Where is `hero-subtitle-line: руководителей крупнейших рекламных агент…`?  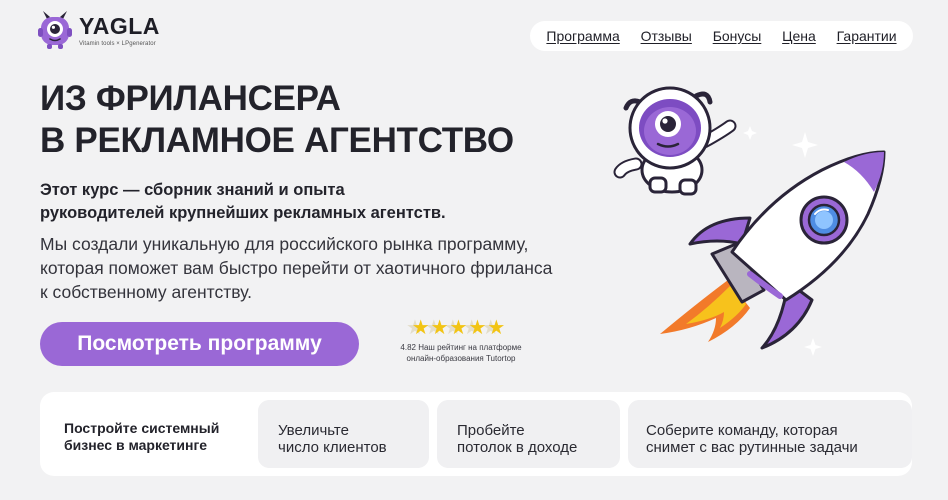 hero-subtitle-line: руководителей крупнейших рекламных агент… is located at coordinates (243, 213).